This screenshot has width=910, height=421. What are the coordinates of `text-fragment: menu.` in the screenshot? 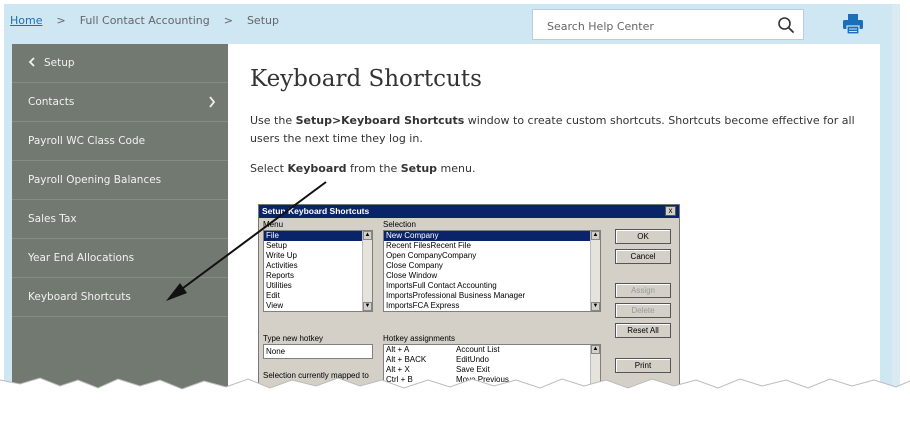 It's located at (456, 168).